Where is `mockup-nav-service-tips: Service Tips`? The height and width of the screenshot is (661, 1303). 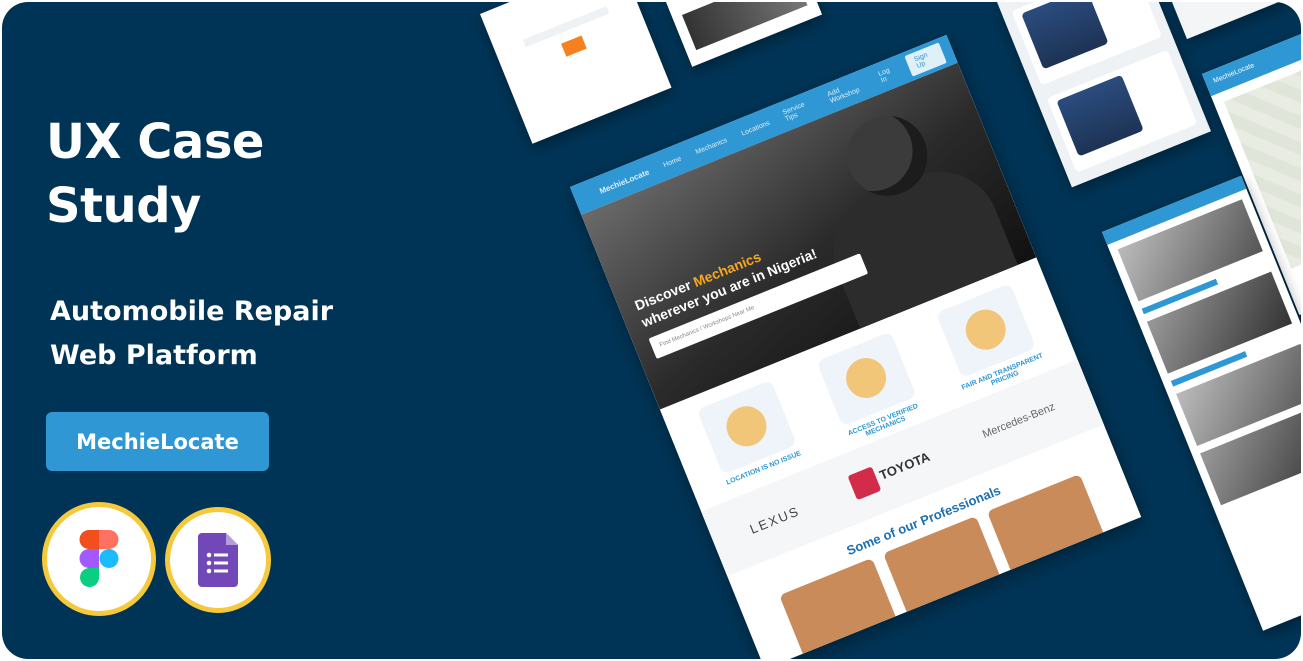
mockup-nav-service-tips: Service Tips is located at coordinates (793, 112).